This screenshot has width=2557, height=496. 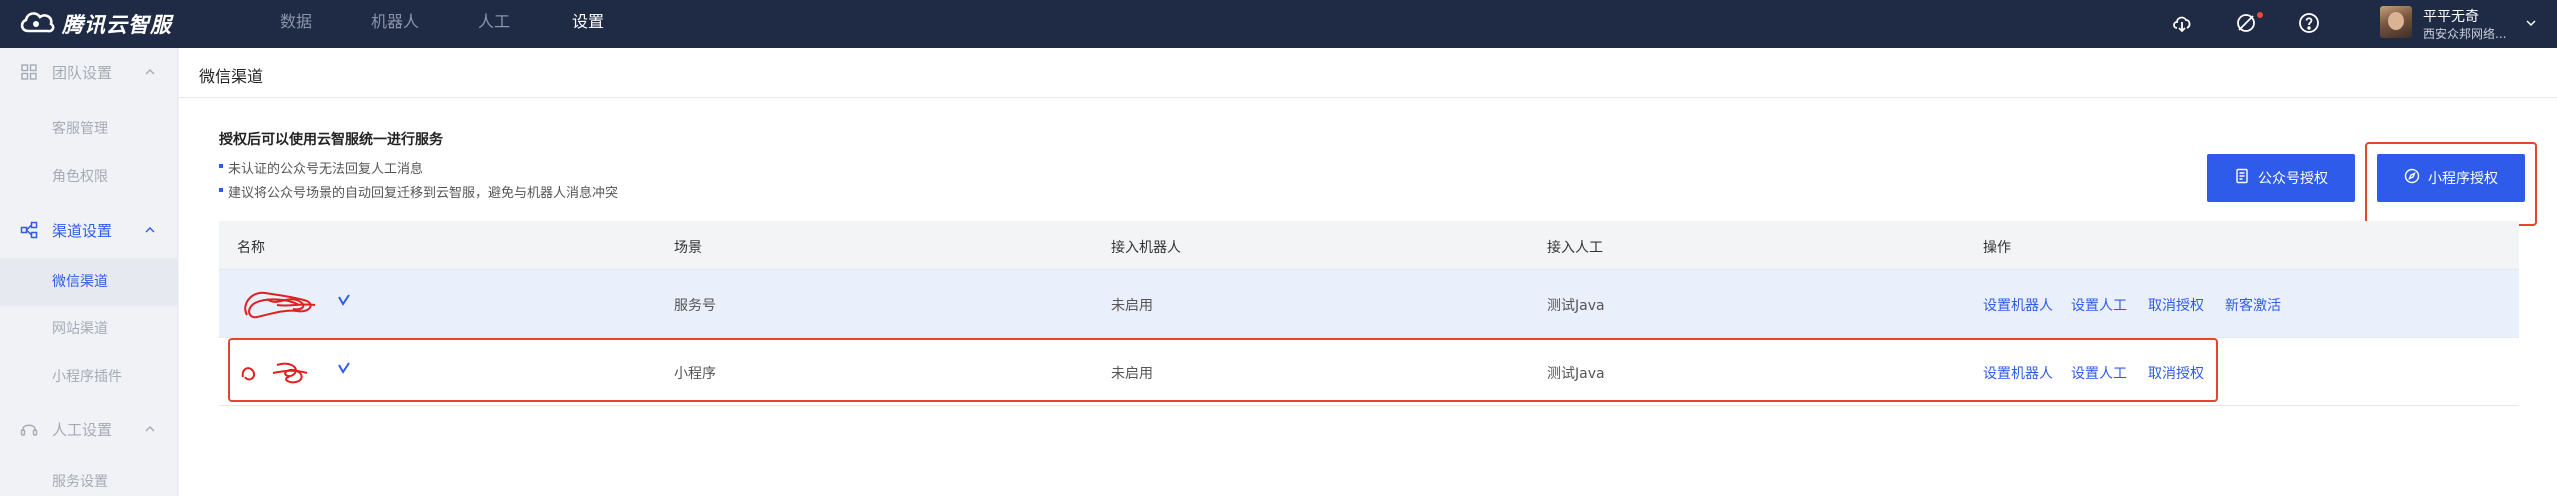 I want to click on cloud-logo-icon, so click(x=37, y=24).